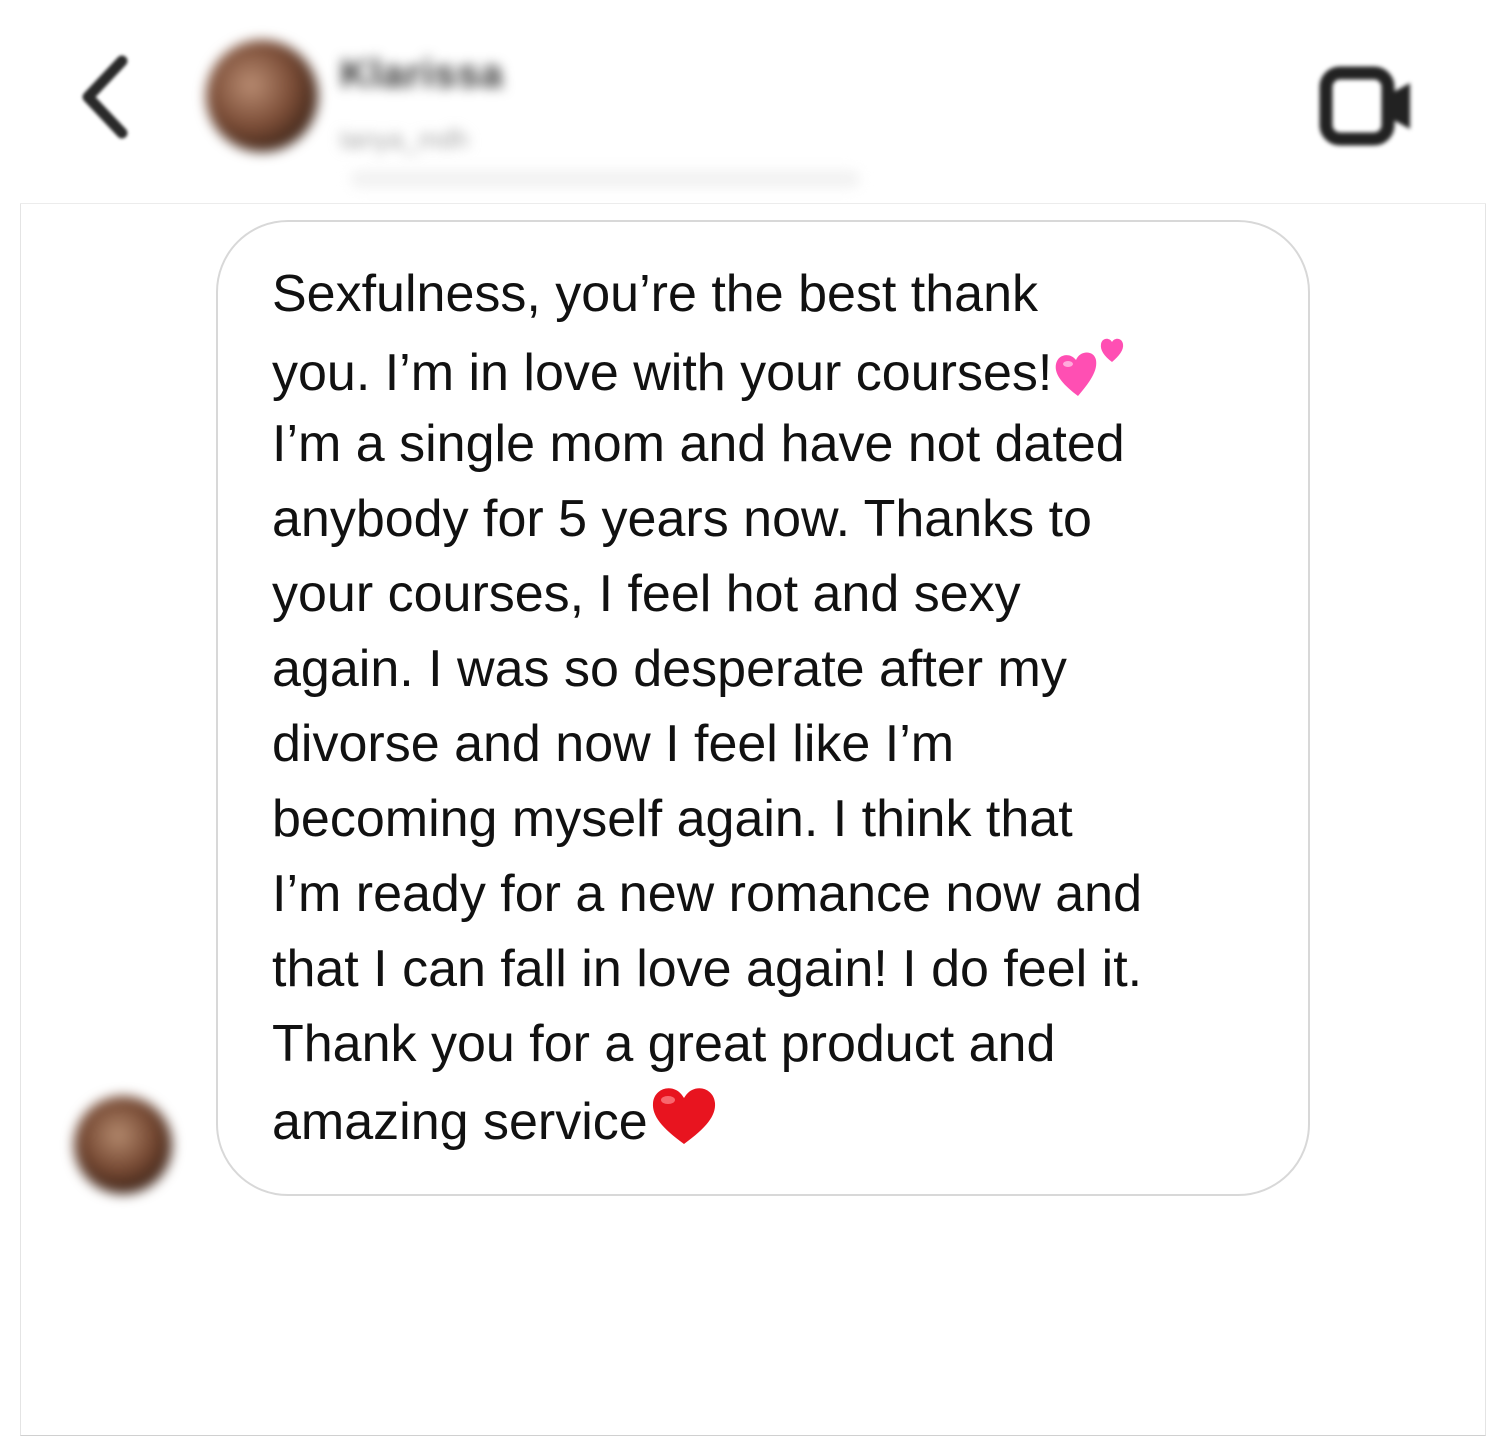  I want to click on message-line: Thank you for a great product and, so click(664, 1044).